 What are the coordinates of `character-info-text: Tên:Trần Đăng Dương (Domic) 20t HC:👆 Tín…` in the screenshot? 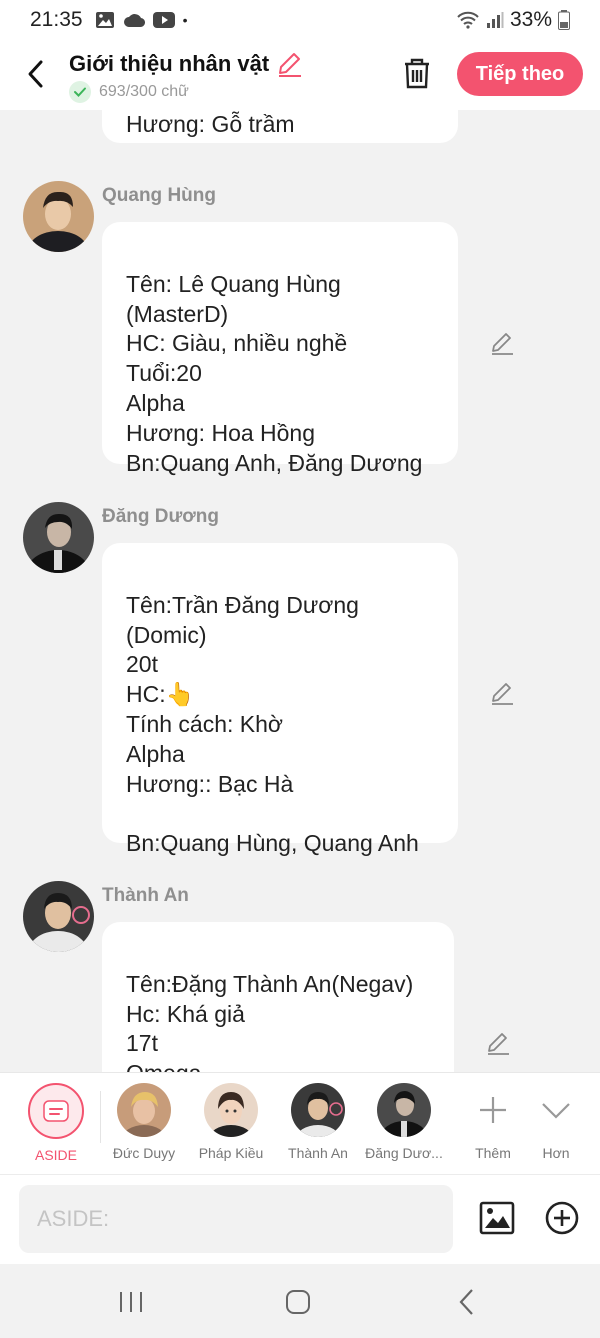 It's located at (272, 724).